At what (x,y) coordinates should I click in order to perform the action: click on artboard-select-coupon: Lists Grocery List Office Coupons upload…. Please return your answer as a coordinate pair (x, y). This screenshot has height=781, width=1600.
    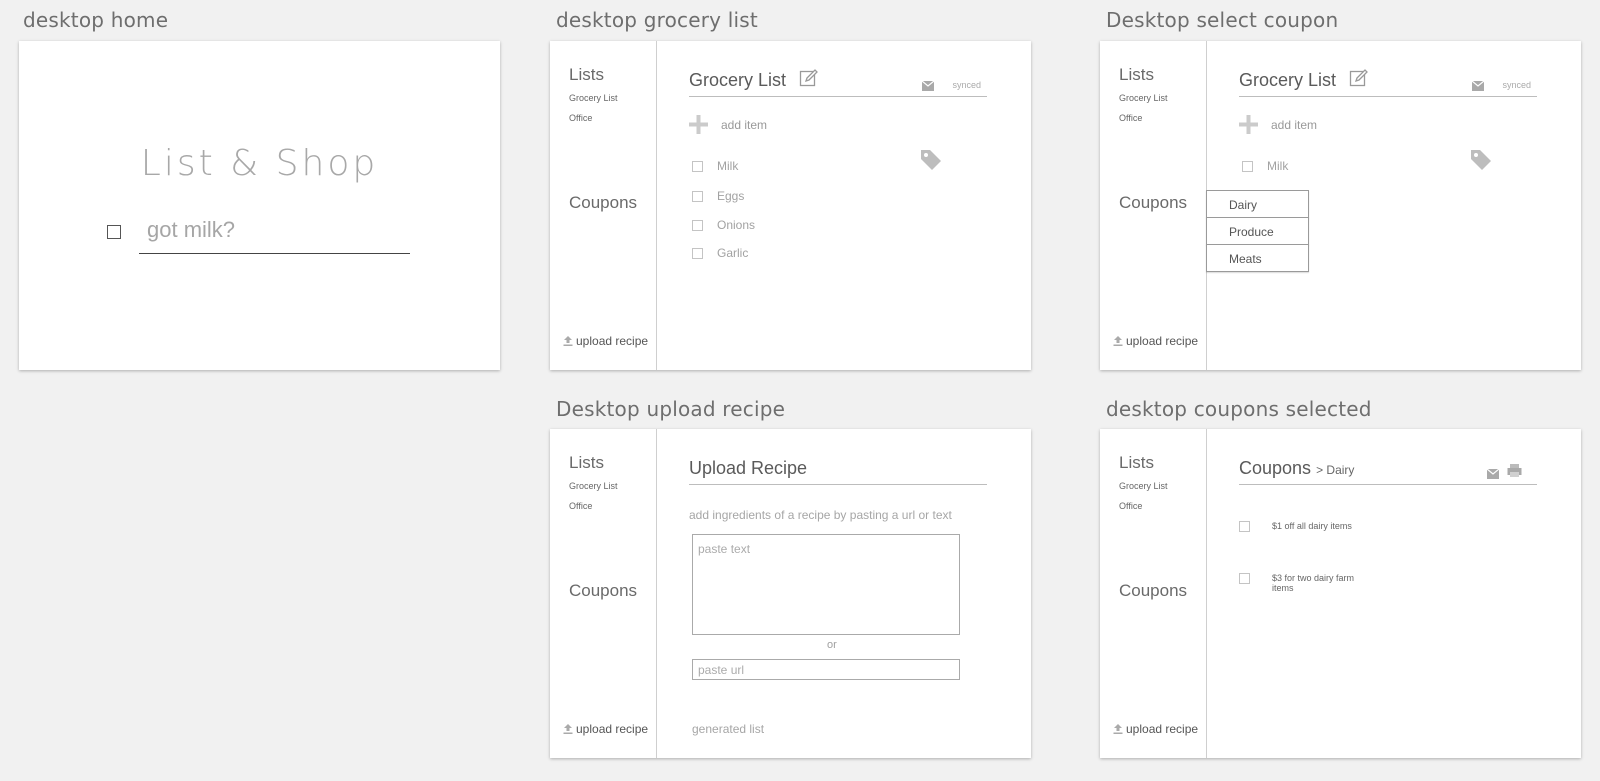
    Looking at the image, I should click on (1340, 205).